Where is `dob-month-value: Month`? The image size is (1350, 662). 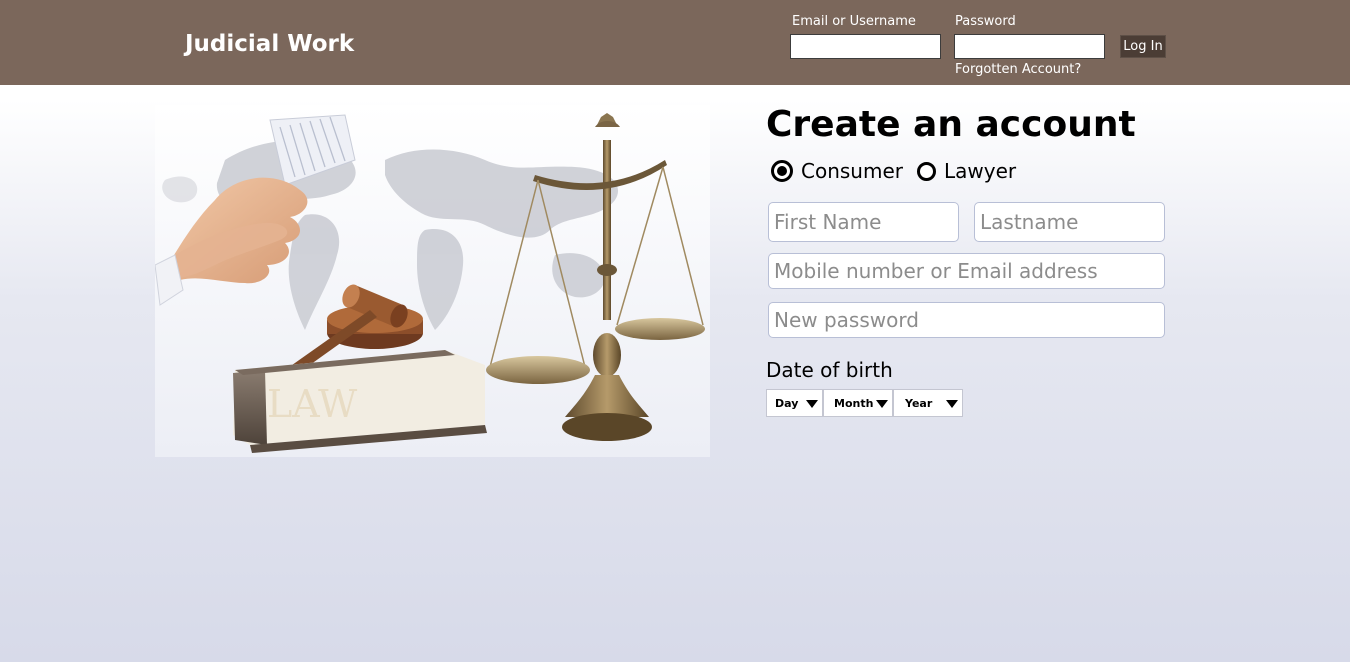
dob-month-value: Month is located at coordinates (854, 403).